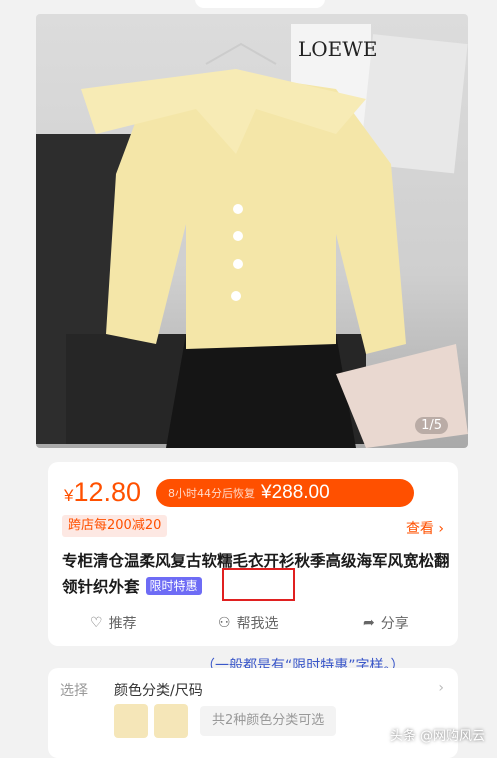 This screenshot has width=497, height=758. Describe the element at coordinates (173, 586) in the screenshot. I see `limited-offer-tag: 限时特惠` at that location.